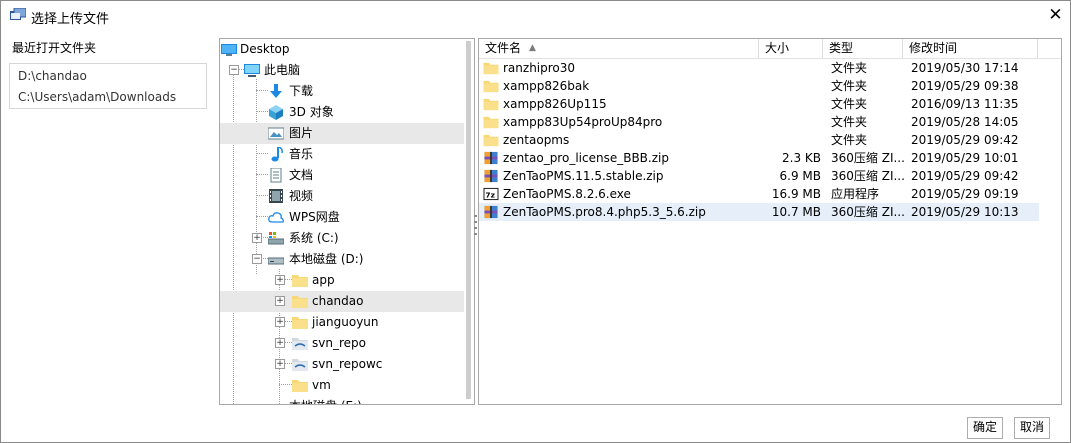 Image resolution: width=1071 pixels, height=443 pixels. Describe the element at coordinates (863, 48) in the screenshot. I see `column-header-type: 类型` at that location.